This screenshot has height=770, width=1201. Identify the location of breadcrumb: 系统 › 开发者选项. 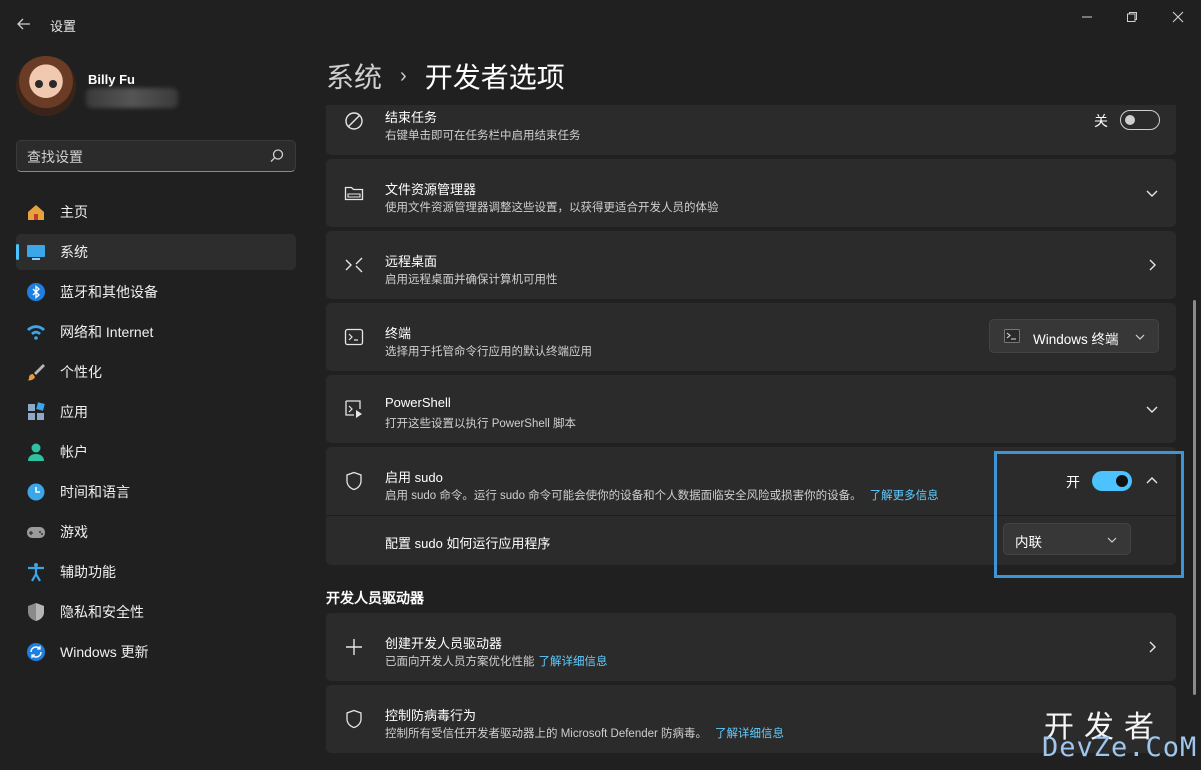
(445, 76).